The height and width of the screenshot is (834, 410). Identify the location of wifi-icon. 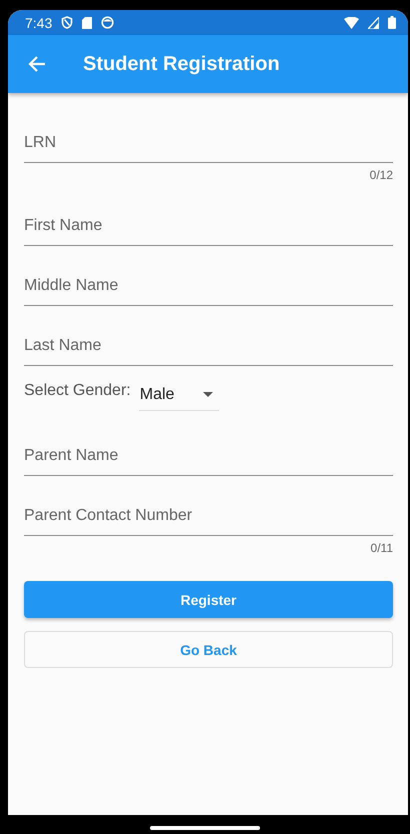
(351, 22).